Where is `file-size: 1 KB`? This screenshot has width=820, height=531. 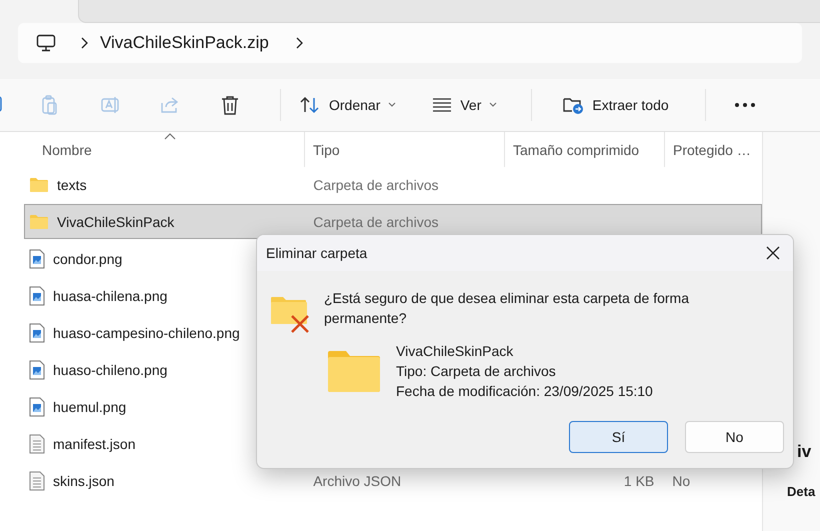 file-size: 1 KB is located at coordinates (639, 480).